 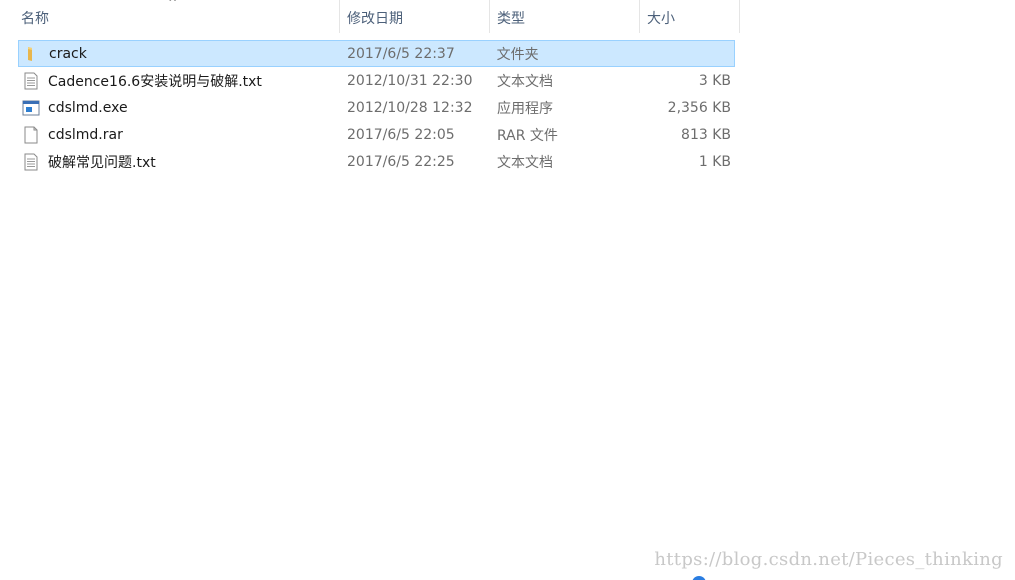 I want to click on file-type: RAR 文件, so click(x=527, y=135).